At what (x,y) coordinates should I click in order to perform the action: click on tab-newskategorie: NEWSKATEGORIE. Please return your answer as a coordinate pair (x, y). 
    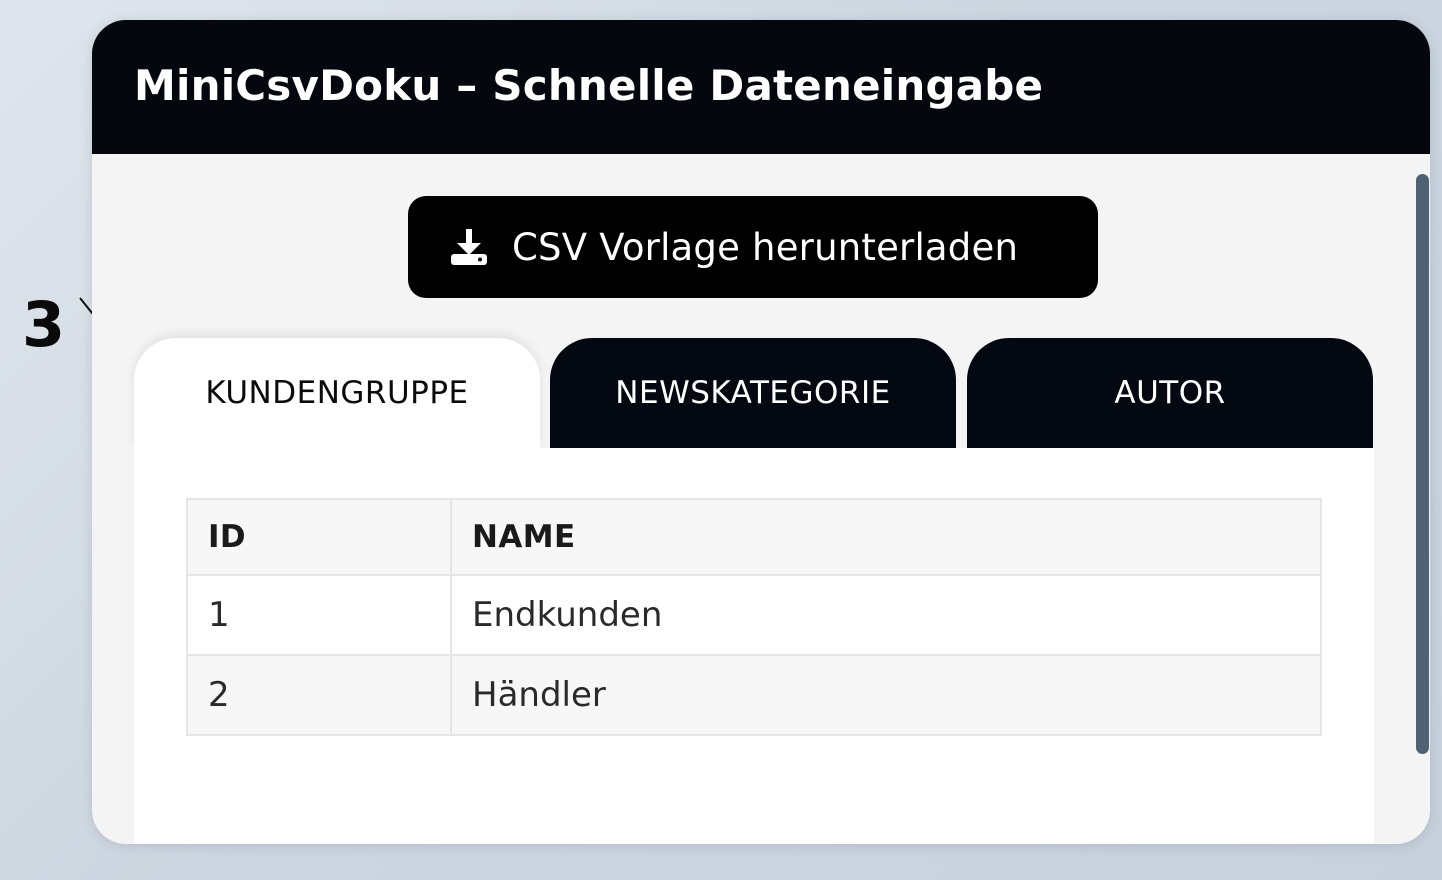
    Looking at the image, I should click on (753, 393).